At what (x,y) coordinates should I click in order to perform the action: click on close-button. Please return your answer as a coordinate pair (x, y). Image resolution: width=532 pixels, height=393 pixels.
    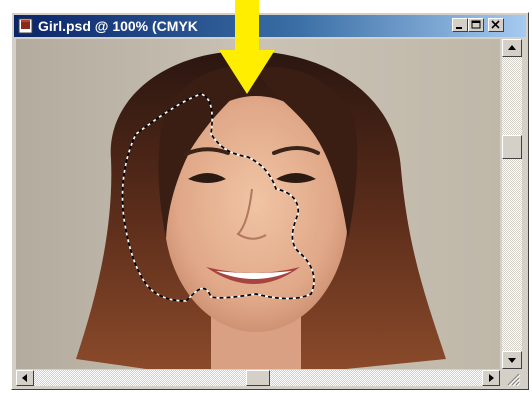
    Looking at the image, I should click on (496, 25).